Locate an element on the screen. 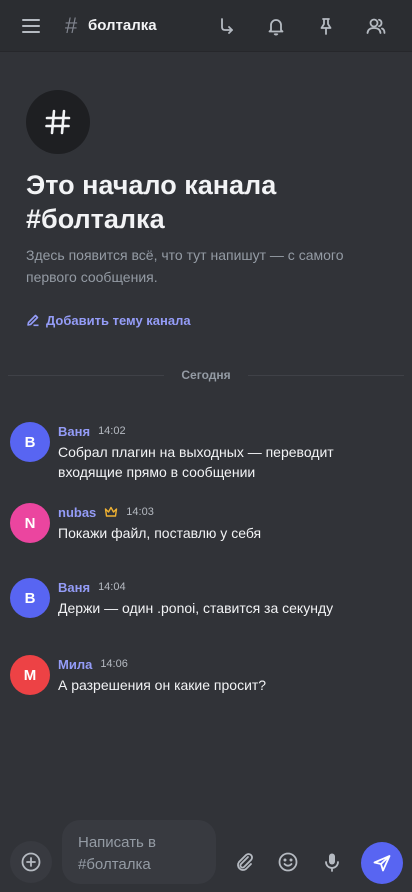 This screenshot has width=412, height=892. plus-icon is located at coordinates (31, 862).